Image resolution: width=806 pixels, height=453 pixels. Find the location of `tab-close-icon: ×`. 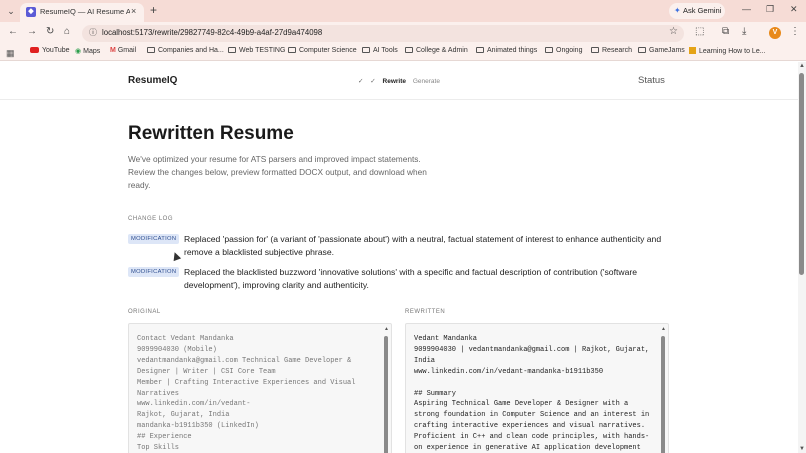

tab-close-icon: × is located at coordinates (133, 11).